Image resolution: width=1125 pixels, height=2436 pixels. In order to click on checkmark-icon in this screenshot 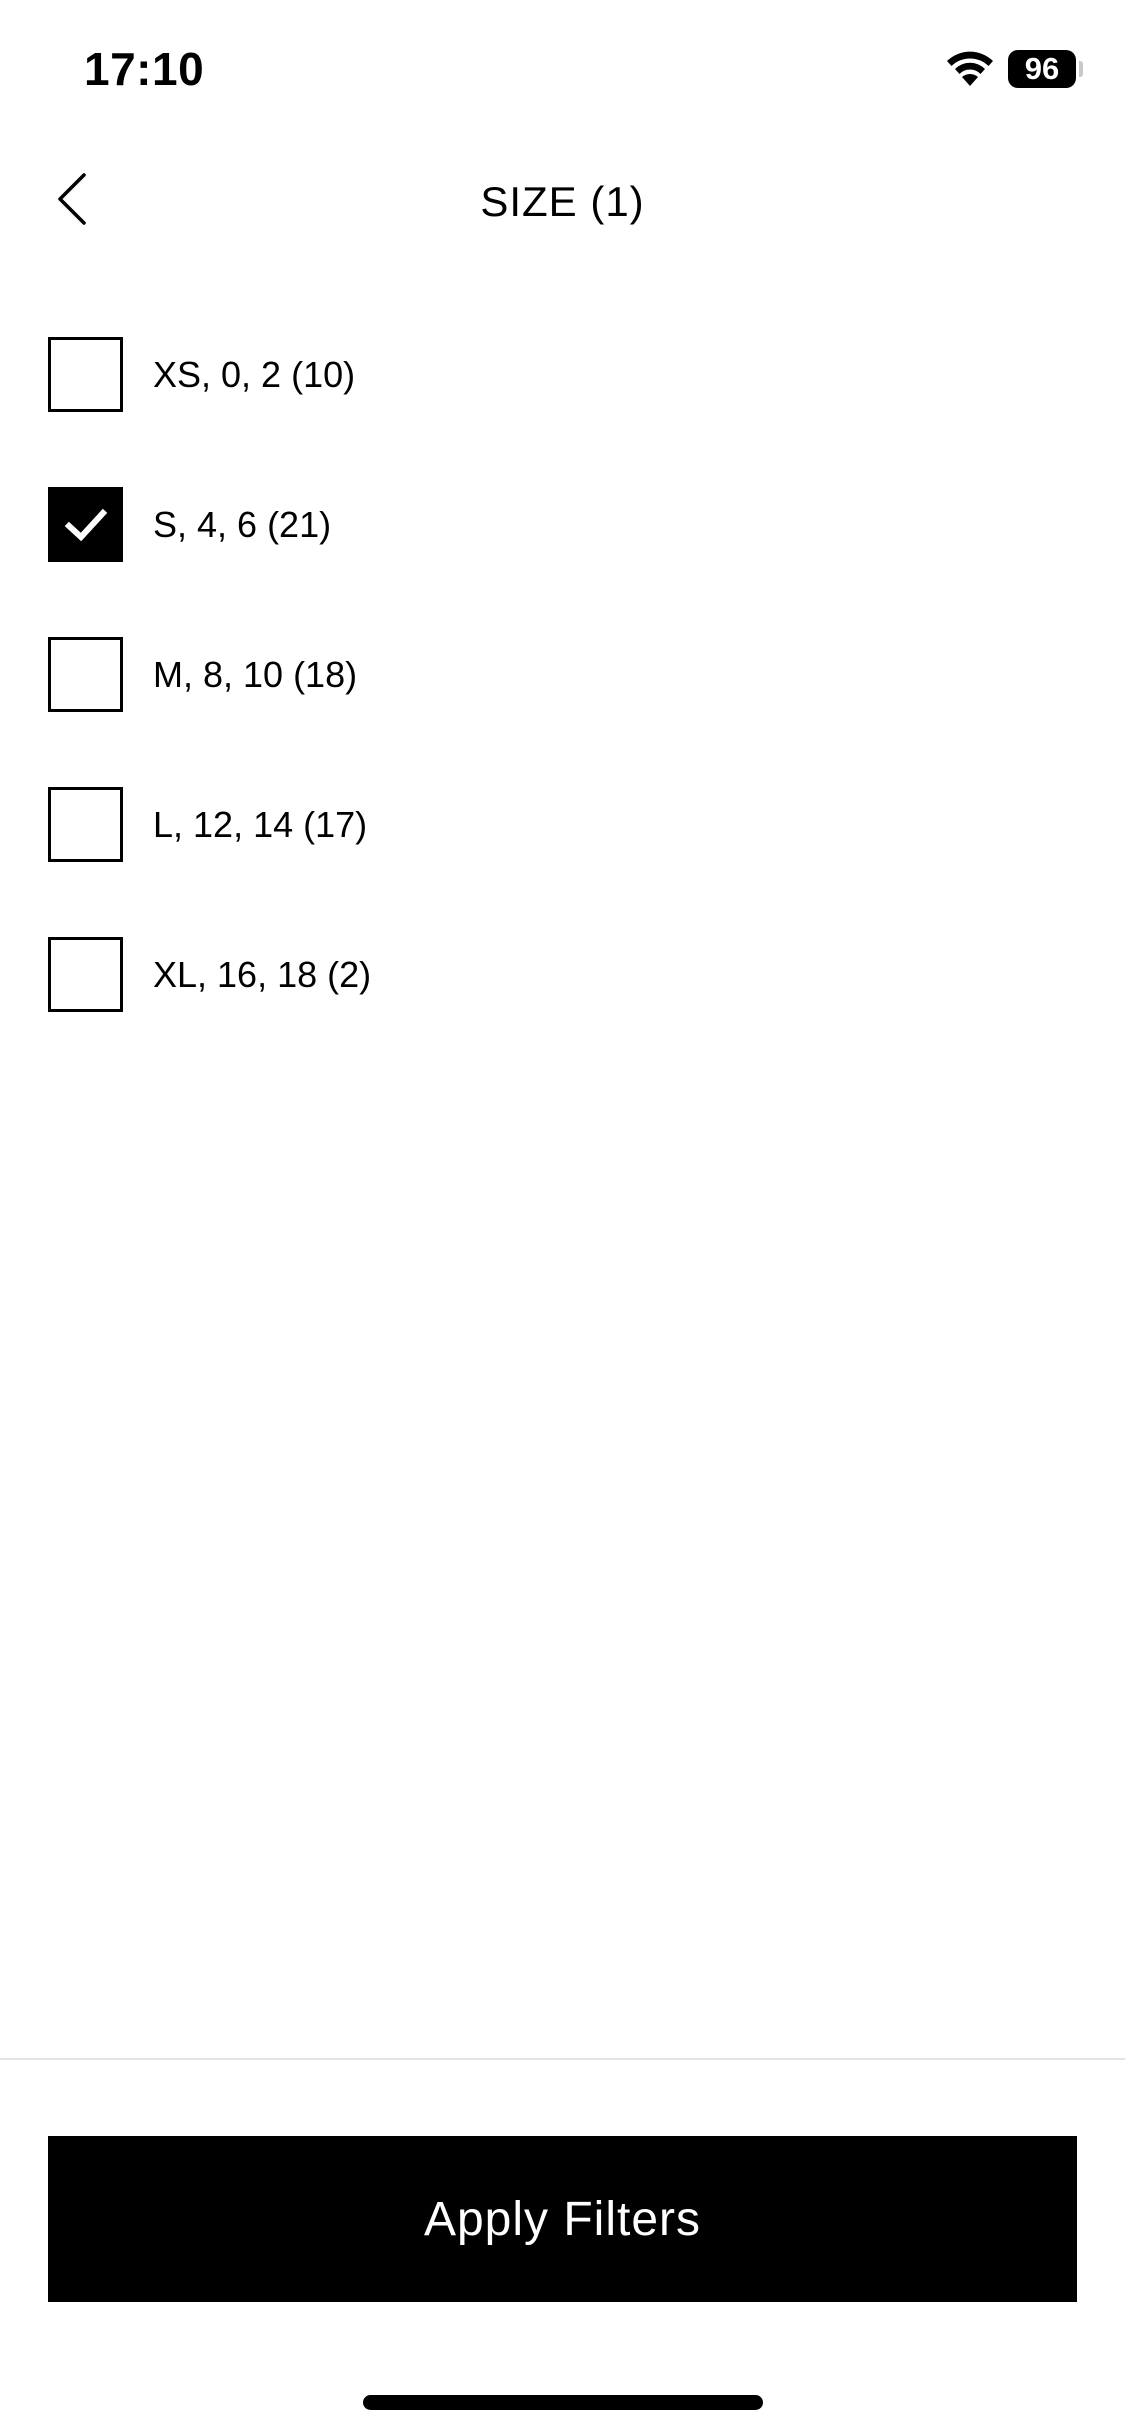, I will do `click(85, 524)`.